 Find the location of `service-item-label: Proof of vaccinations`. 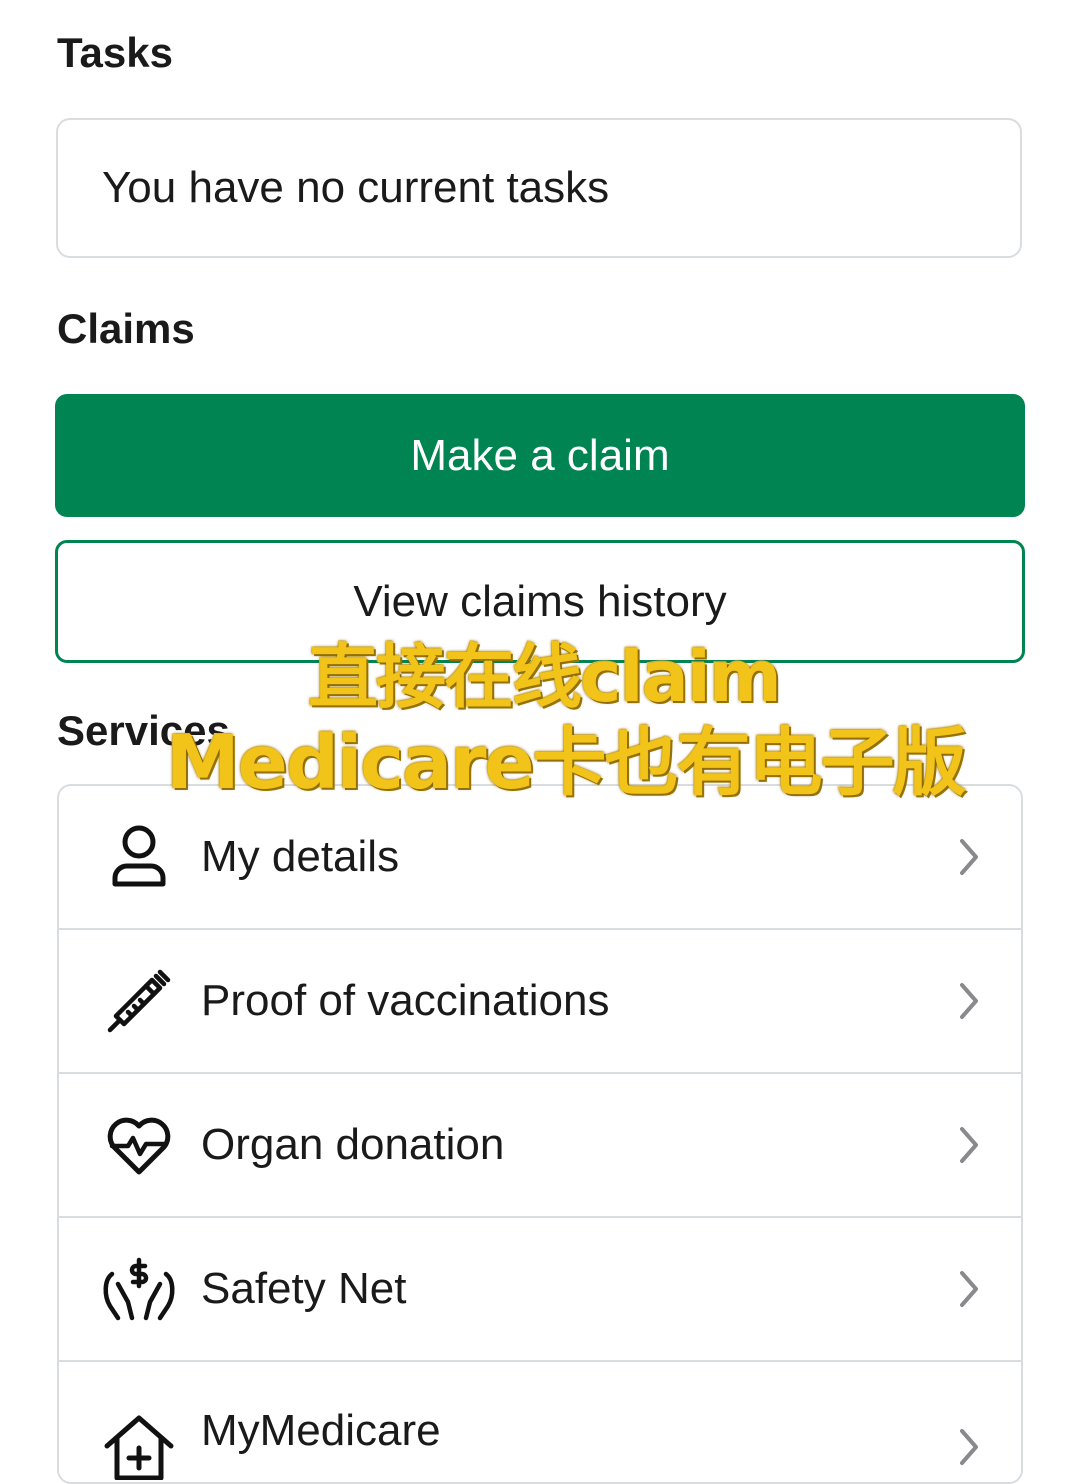

service-item-label: Proof of vaccinations is located at coordinates (405, 1000).